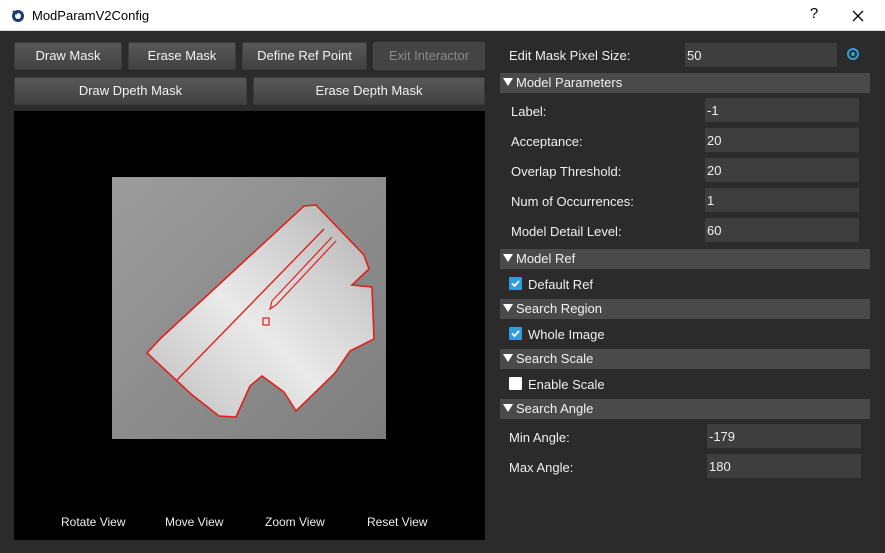  What do you see at coordinates (397, 522) in the screenshot?
I see `reset-view-button: Reset View` at bounding box center [397, 522].